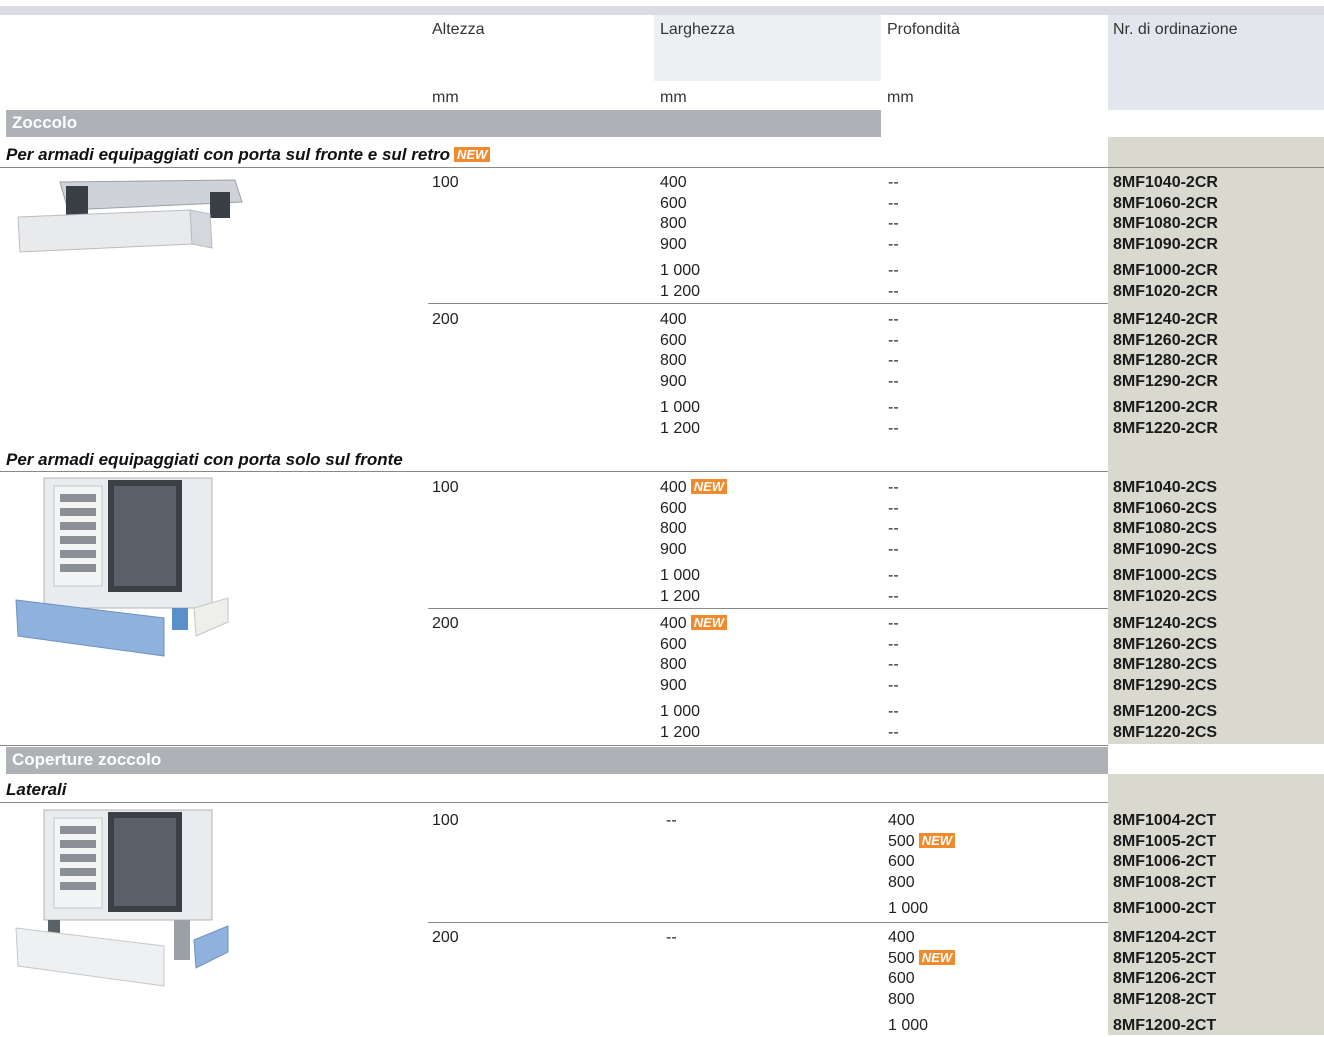 The image size is (1324, 1037). What do you see at coordinates (1165, 596) in the screenshot?
I see `order-number: 8MF1020-2CS` at bounding box center [1165, 596].